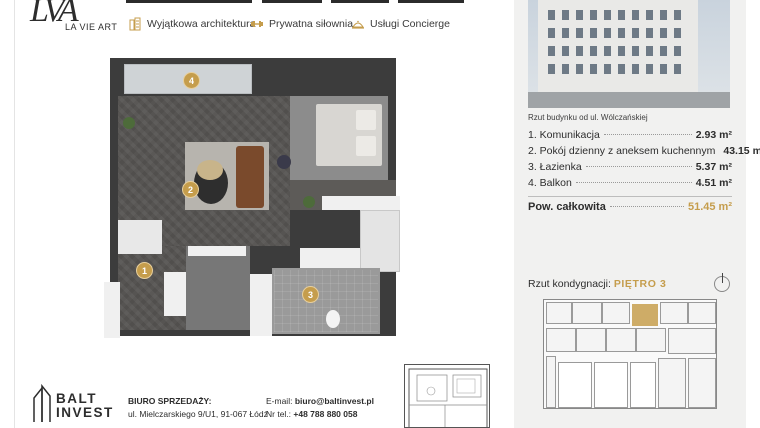 The height and width of the screenshot is (428, 760). Describe the element at coordinates (618, 50) in the screenshot. I see `building-facade` at that location.